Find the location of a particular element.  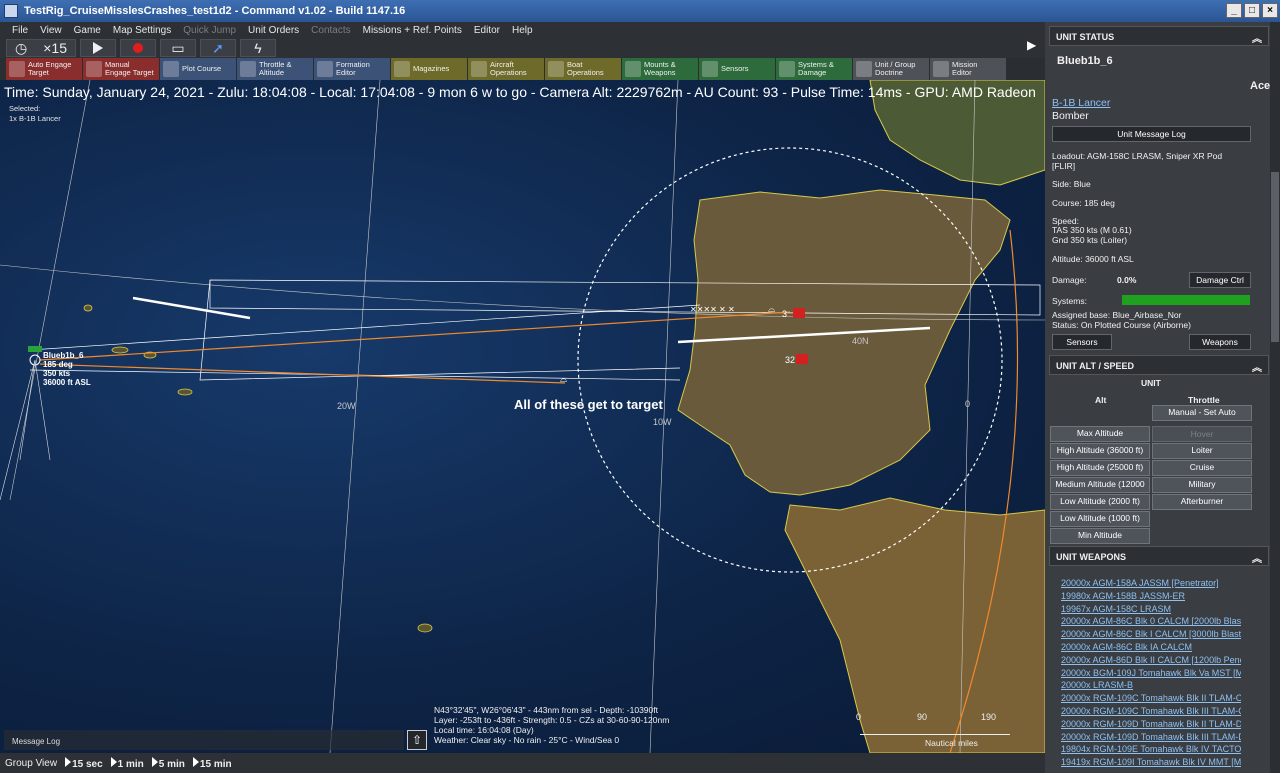

damage-ctrl-button: Damage Ctrl is located at coordinates (1220, 280).